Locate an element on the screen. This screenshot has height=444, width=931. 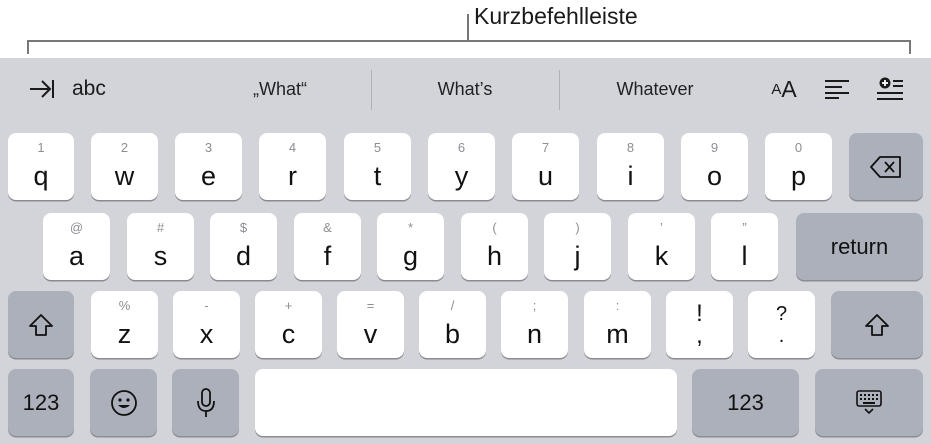
key-c: + c is located at coordinates (288, 324).